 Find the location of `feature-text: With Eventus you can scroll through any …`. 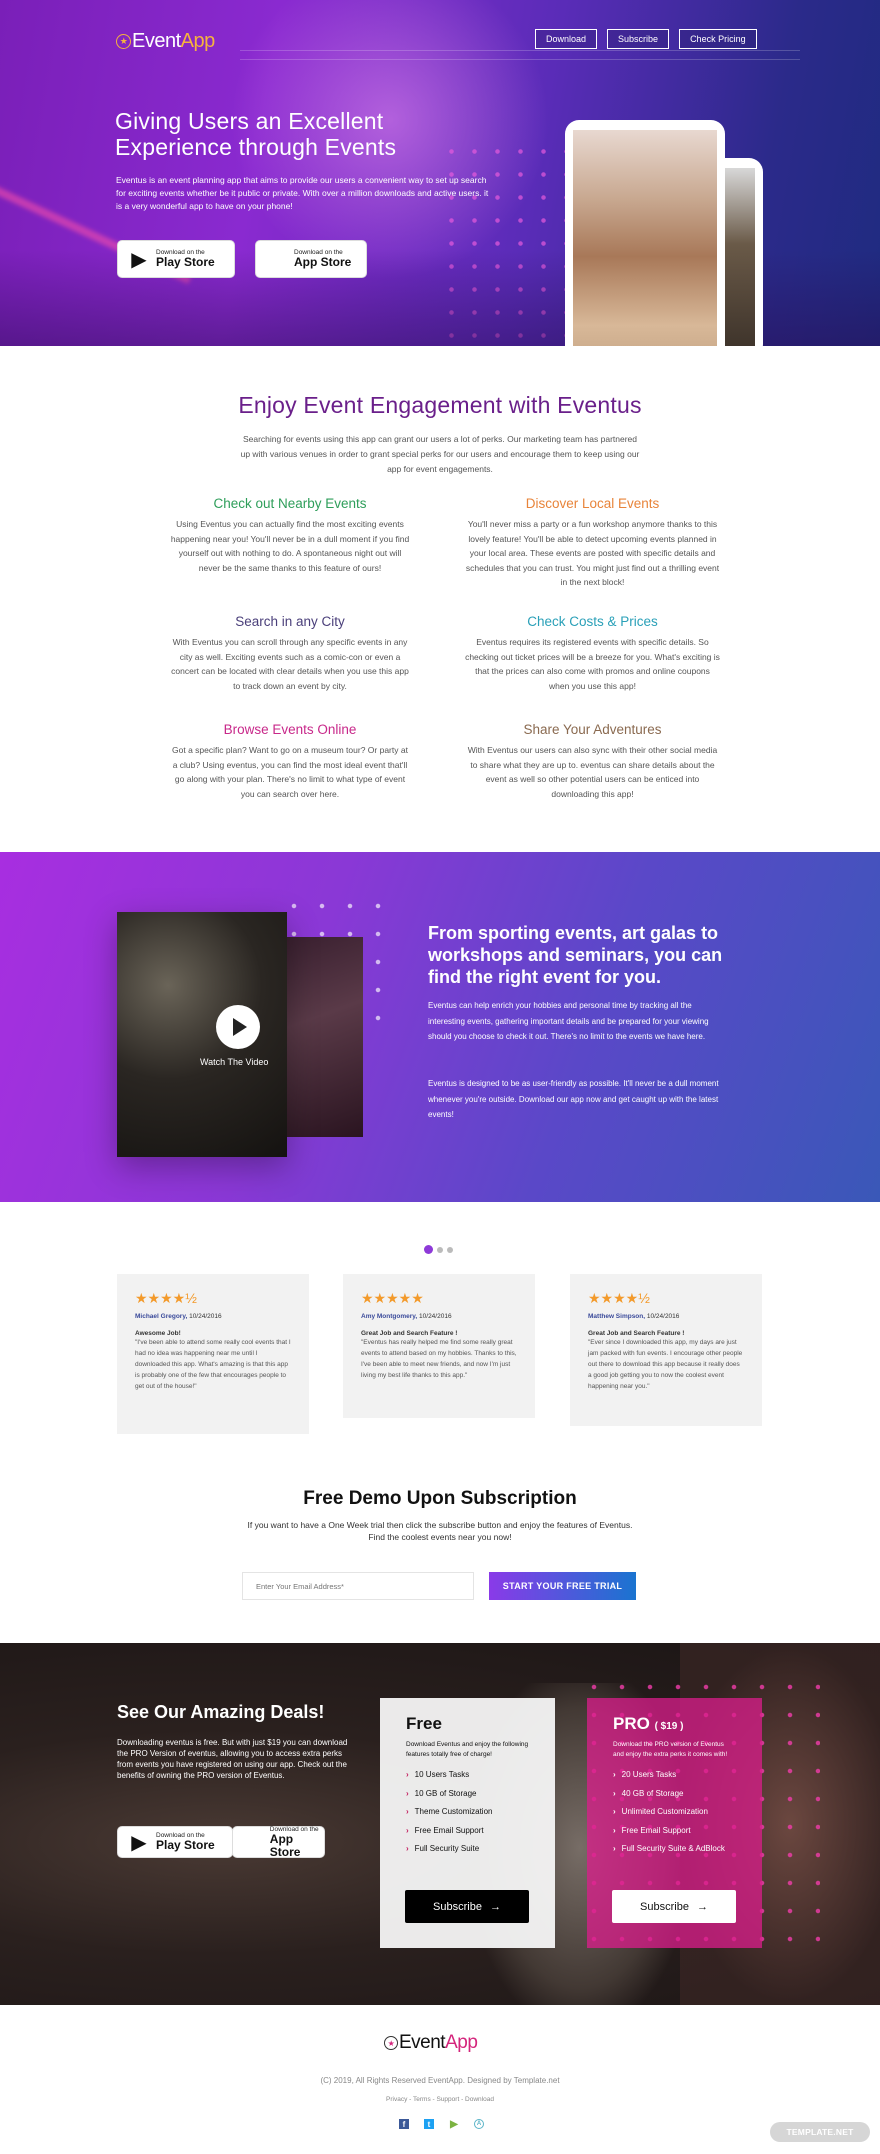

feature-text: With Eventus you can scroll through any … is located at coordinates (290, 664).